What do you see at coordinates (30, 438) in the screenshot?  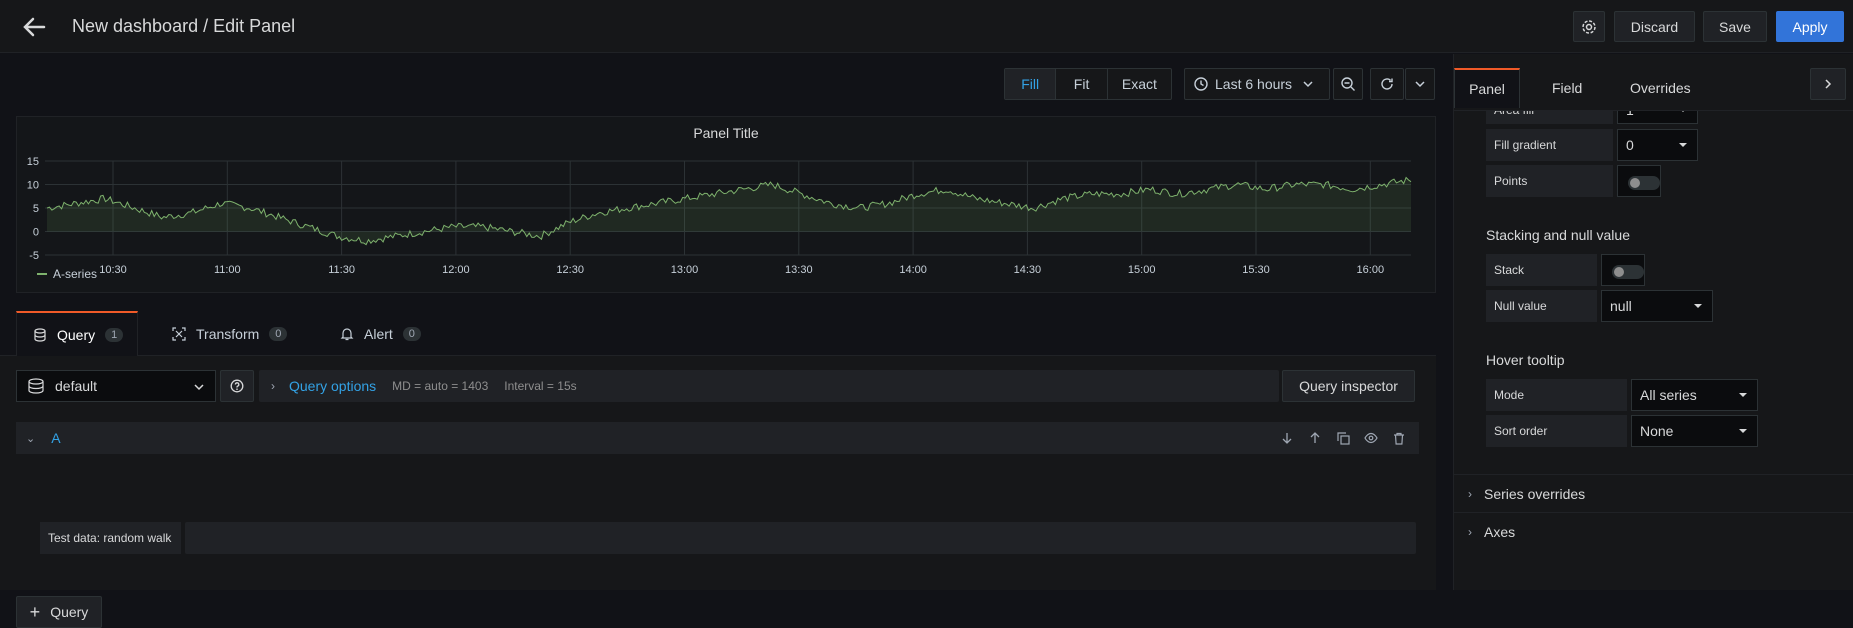 I see `collapse-chevron-icon: ⌄` at bounding box center [30, 438].